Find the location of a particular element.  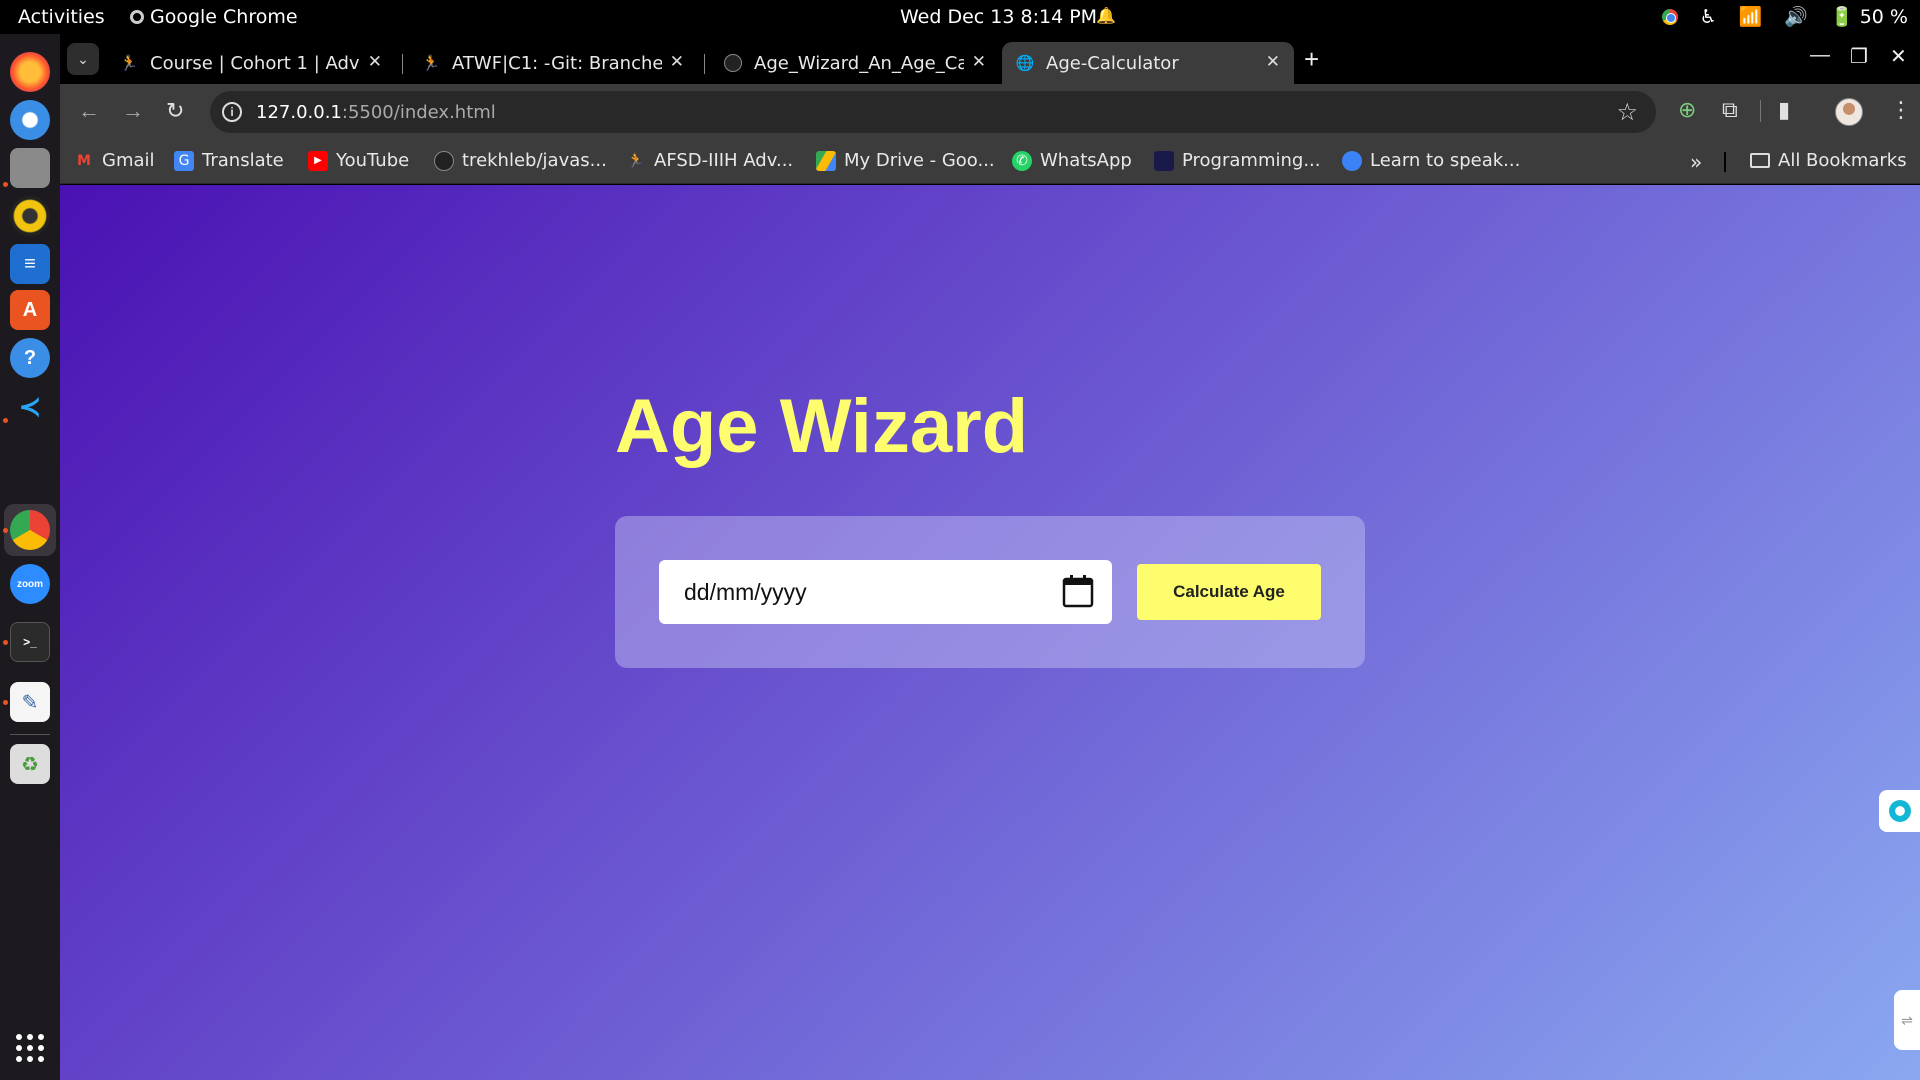

back-icon: ← is located at coordinates (89, 111).